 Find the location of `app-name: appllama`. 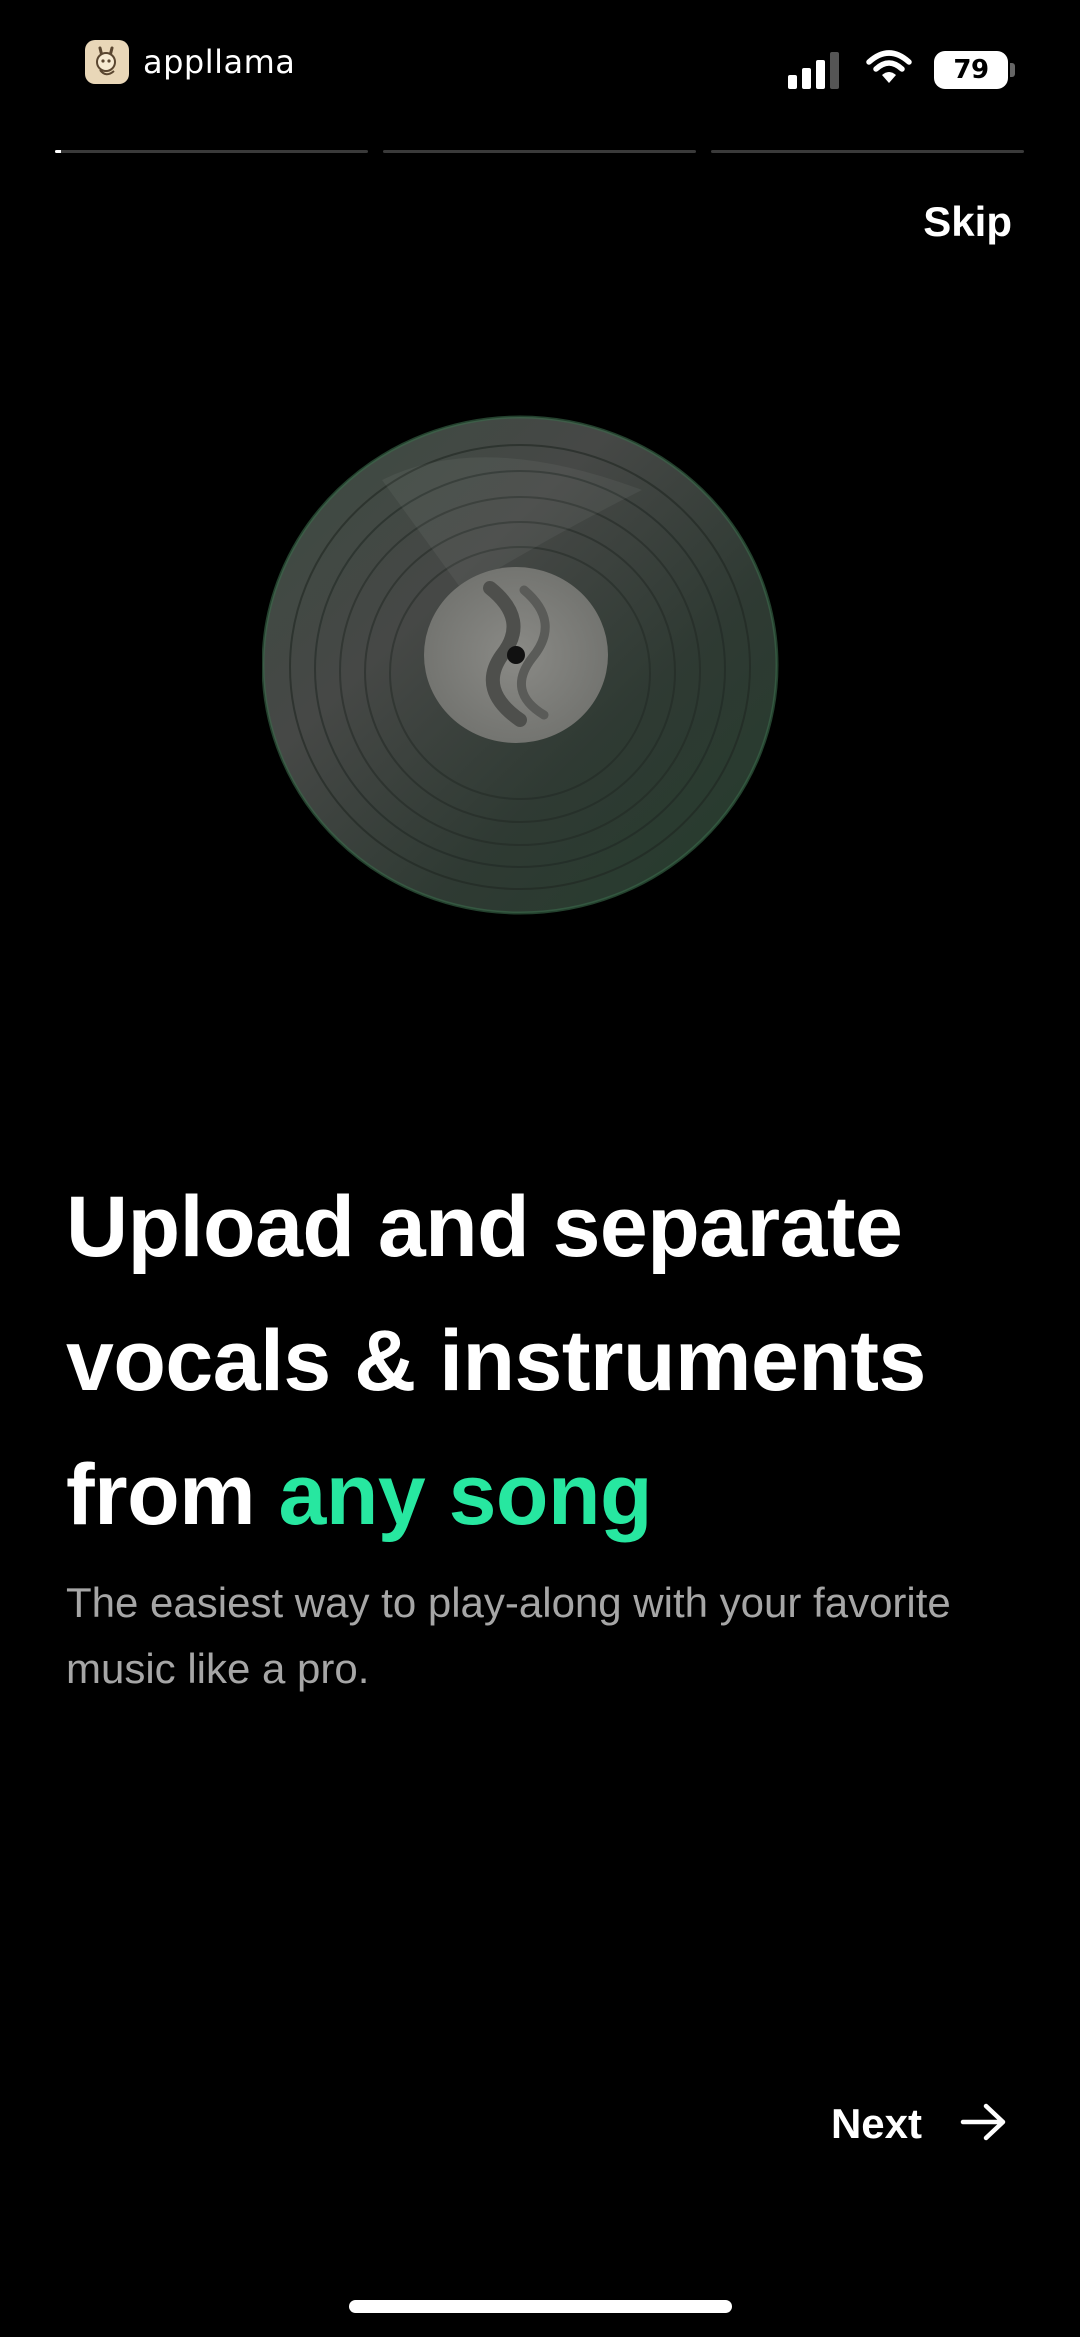

app-name: appllama is located at coordinates (219, 62).